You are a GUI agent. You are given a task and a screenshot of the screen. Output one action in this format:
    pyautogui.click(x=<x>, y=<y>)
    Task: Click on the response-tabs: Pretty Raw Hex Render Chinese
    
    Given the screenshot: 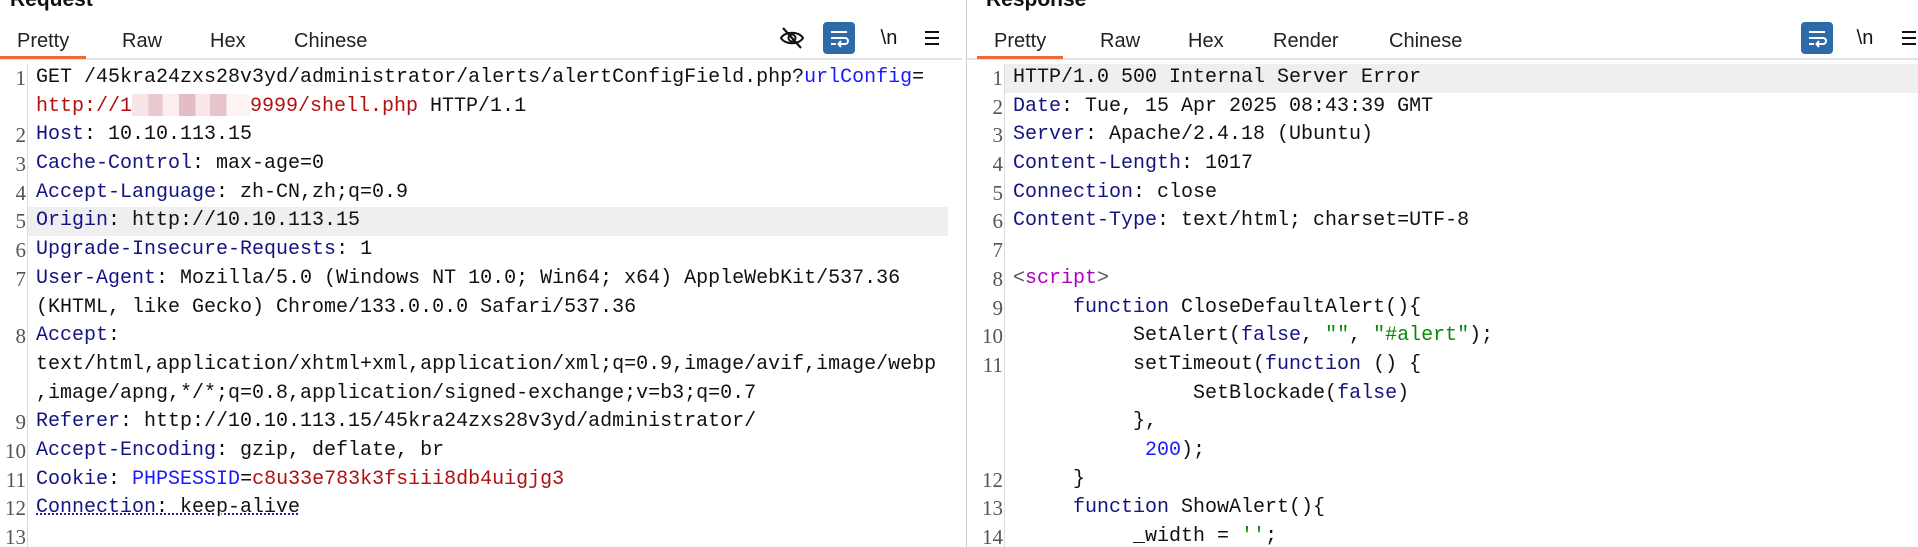 What is the action you would take?
    pyautogui.click(x=1442, y=42)
    